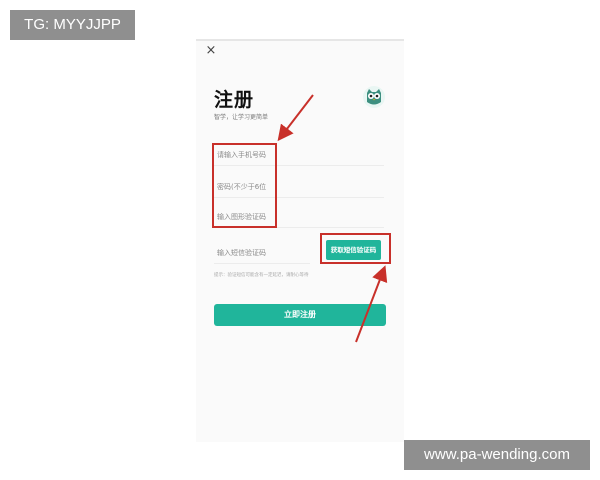 This screenshot has height=480, width=600. What do you see at coordinates (332, 218) in the screenshot?
I see `annotation-arrows` at bounding box center [332, 218].